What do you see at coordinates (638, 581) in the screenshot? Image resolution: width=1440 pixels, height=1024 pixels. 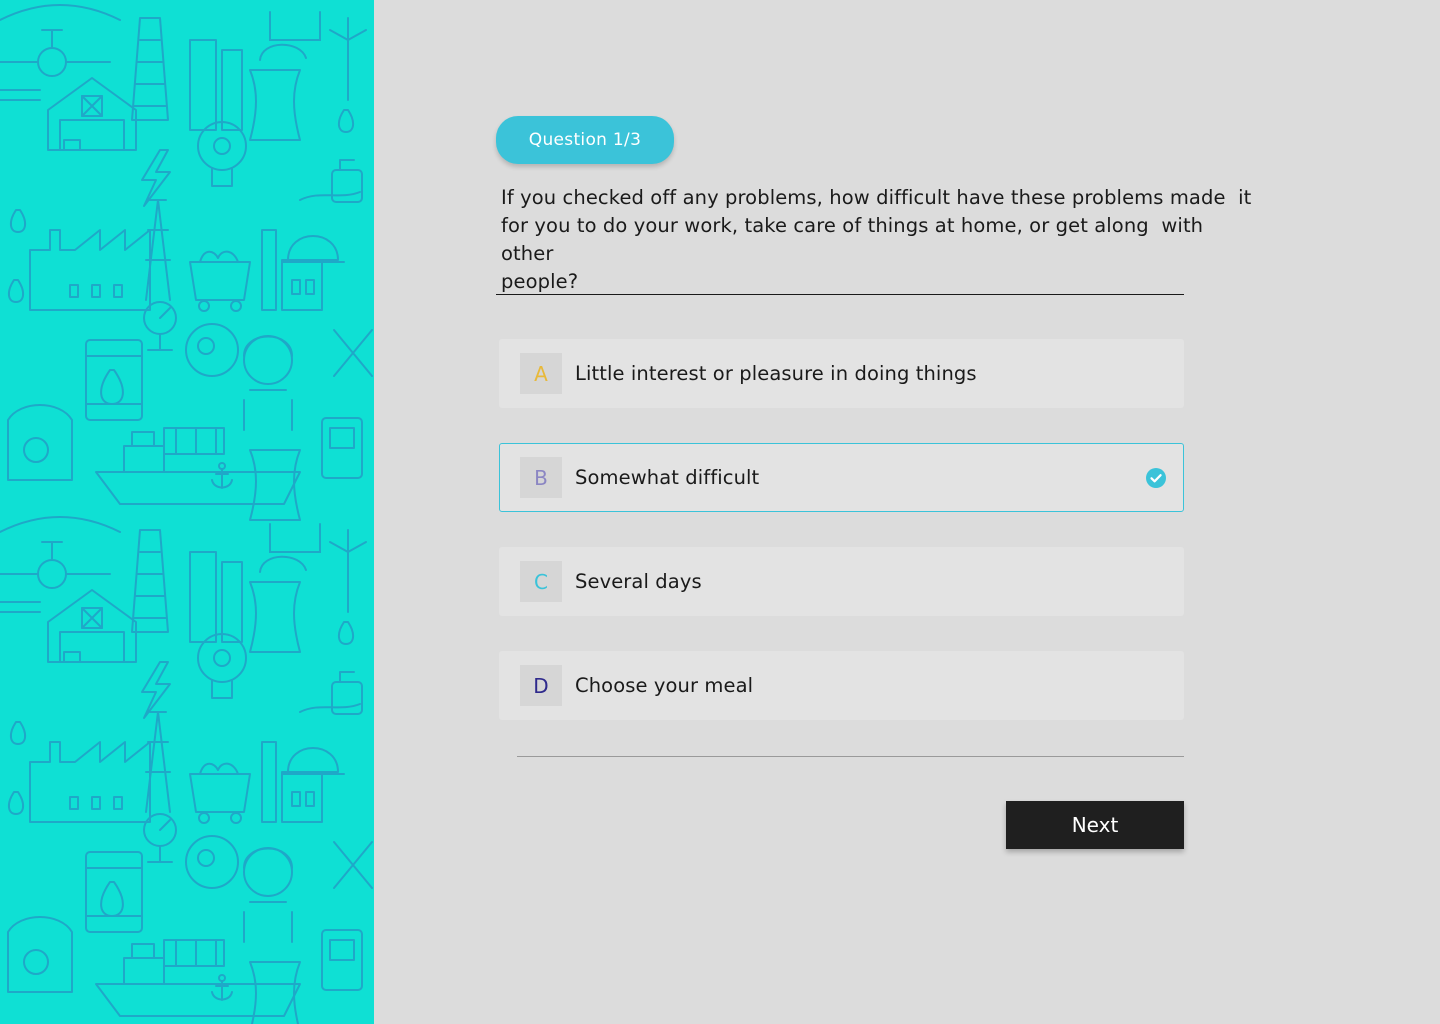 I see `option-label-c: Several days` at bounding box center [638, 581].